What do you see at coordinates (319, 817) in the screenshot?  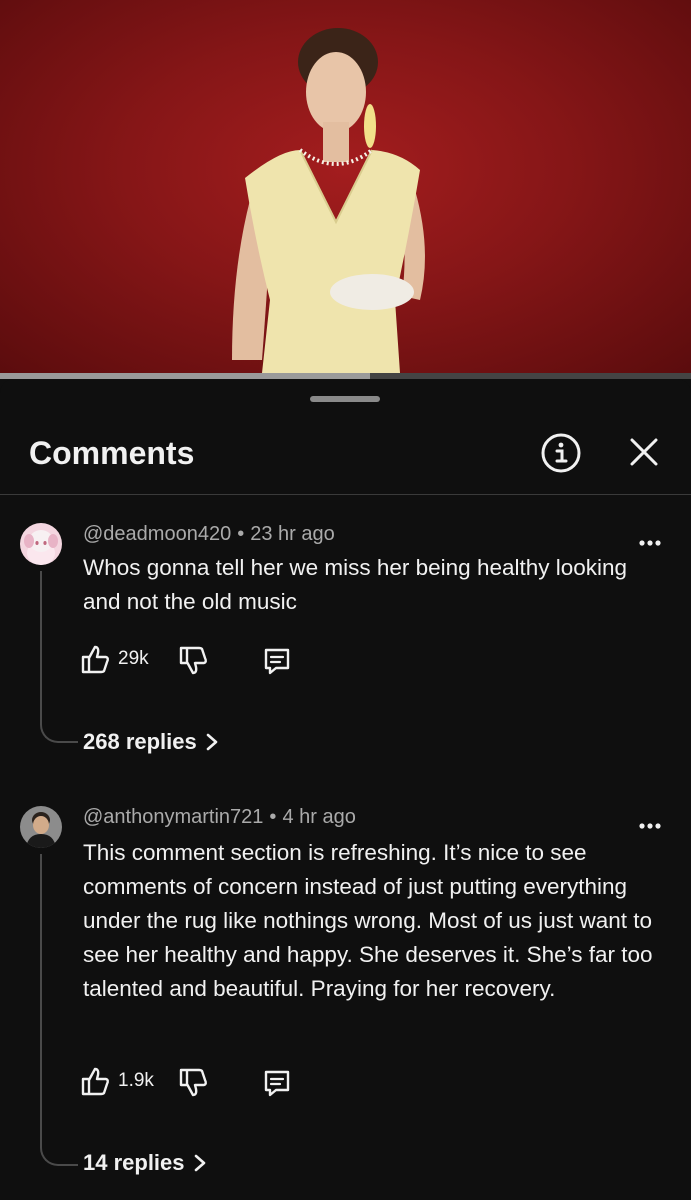 I see `comment-time: 4 hr ago` at bounding box center [319, 817].